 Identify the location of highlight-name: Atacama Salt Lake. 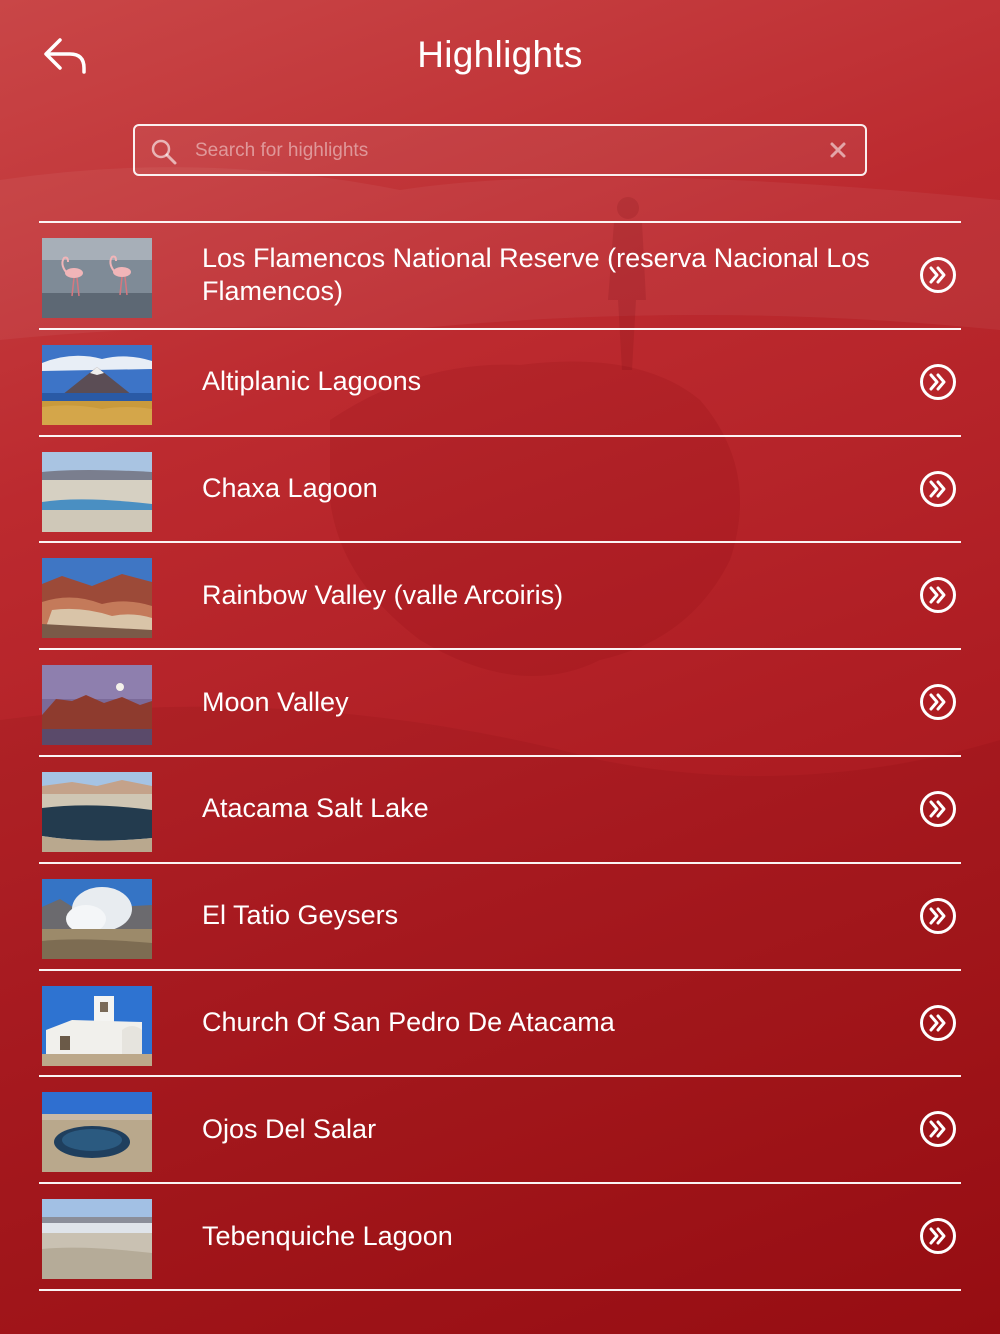
(315, 808).